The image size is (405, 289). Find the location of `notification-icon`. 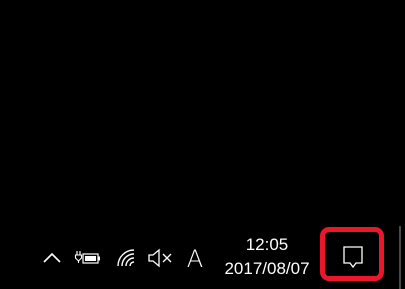

notification-icon is located at coordinates (353, 257).